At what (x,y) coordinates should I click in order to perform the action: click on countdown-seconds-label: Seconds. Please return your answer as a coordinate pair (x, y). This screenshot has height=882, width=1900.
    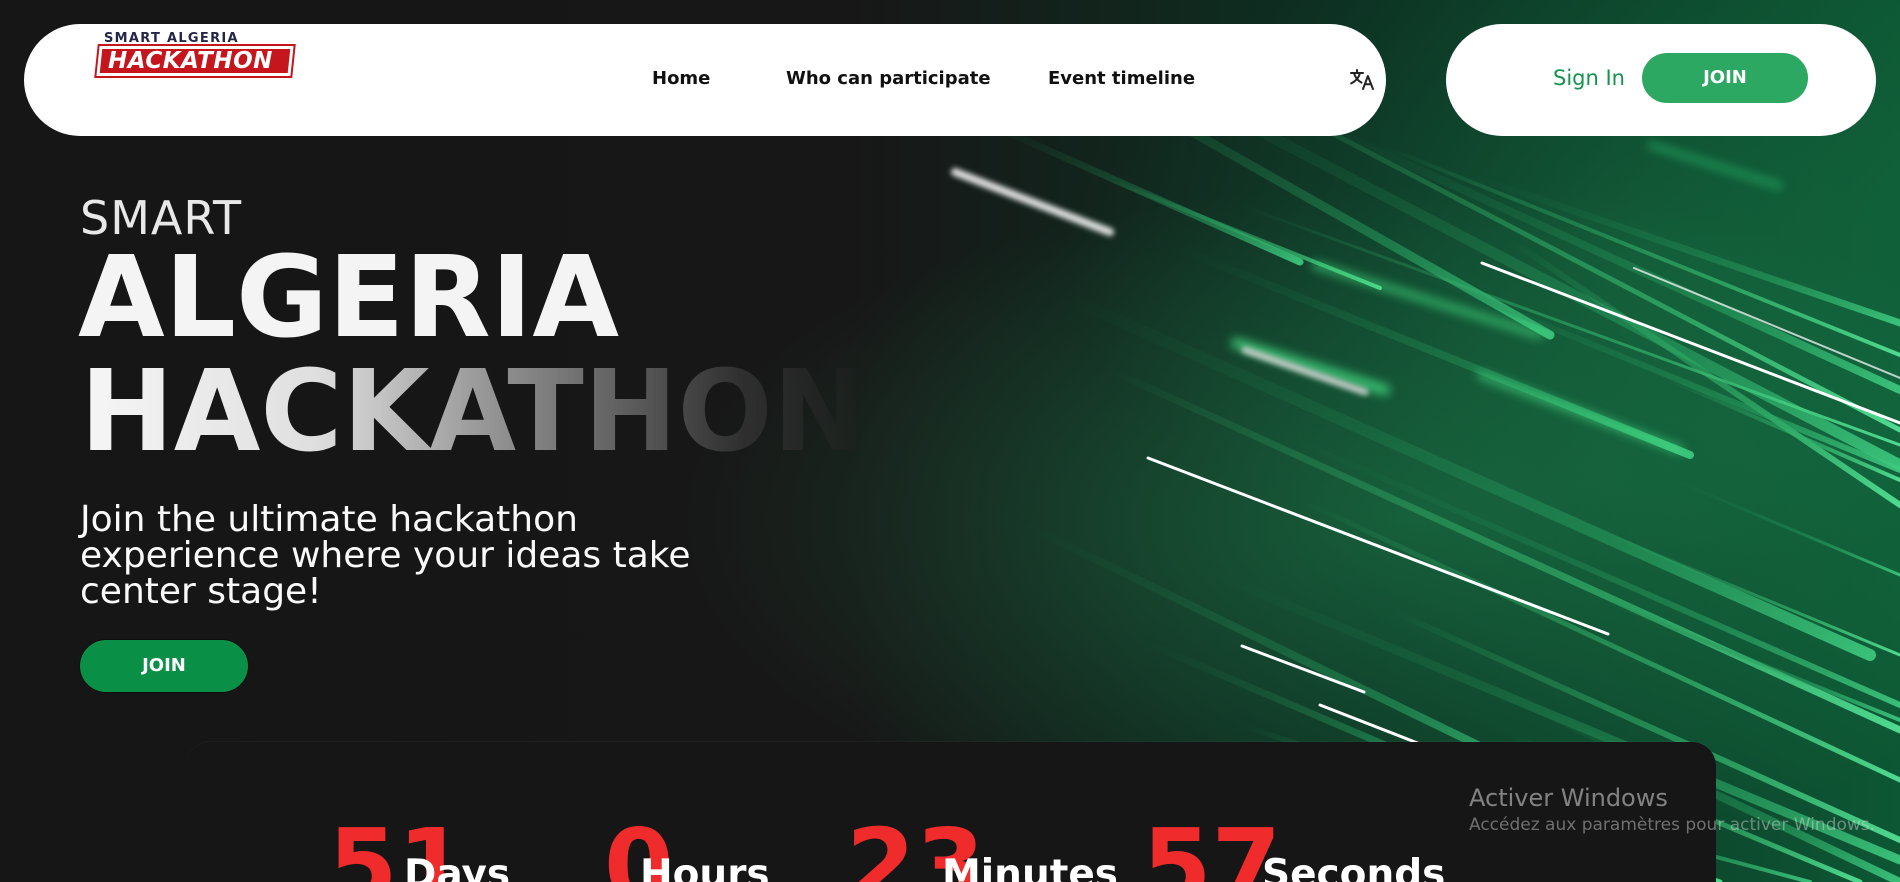
    Looking at the image, I should click on (1354, 867).